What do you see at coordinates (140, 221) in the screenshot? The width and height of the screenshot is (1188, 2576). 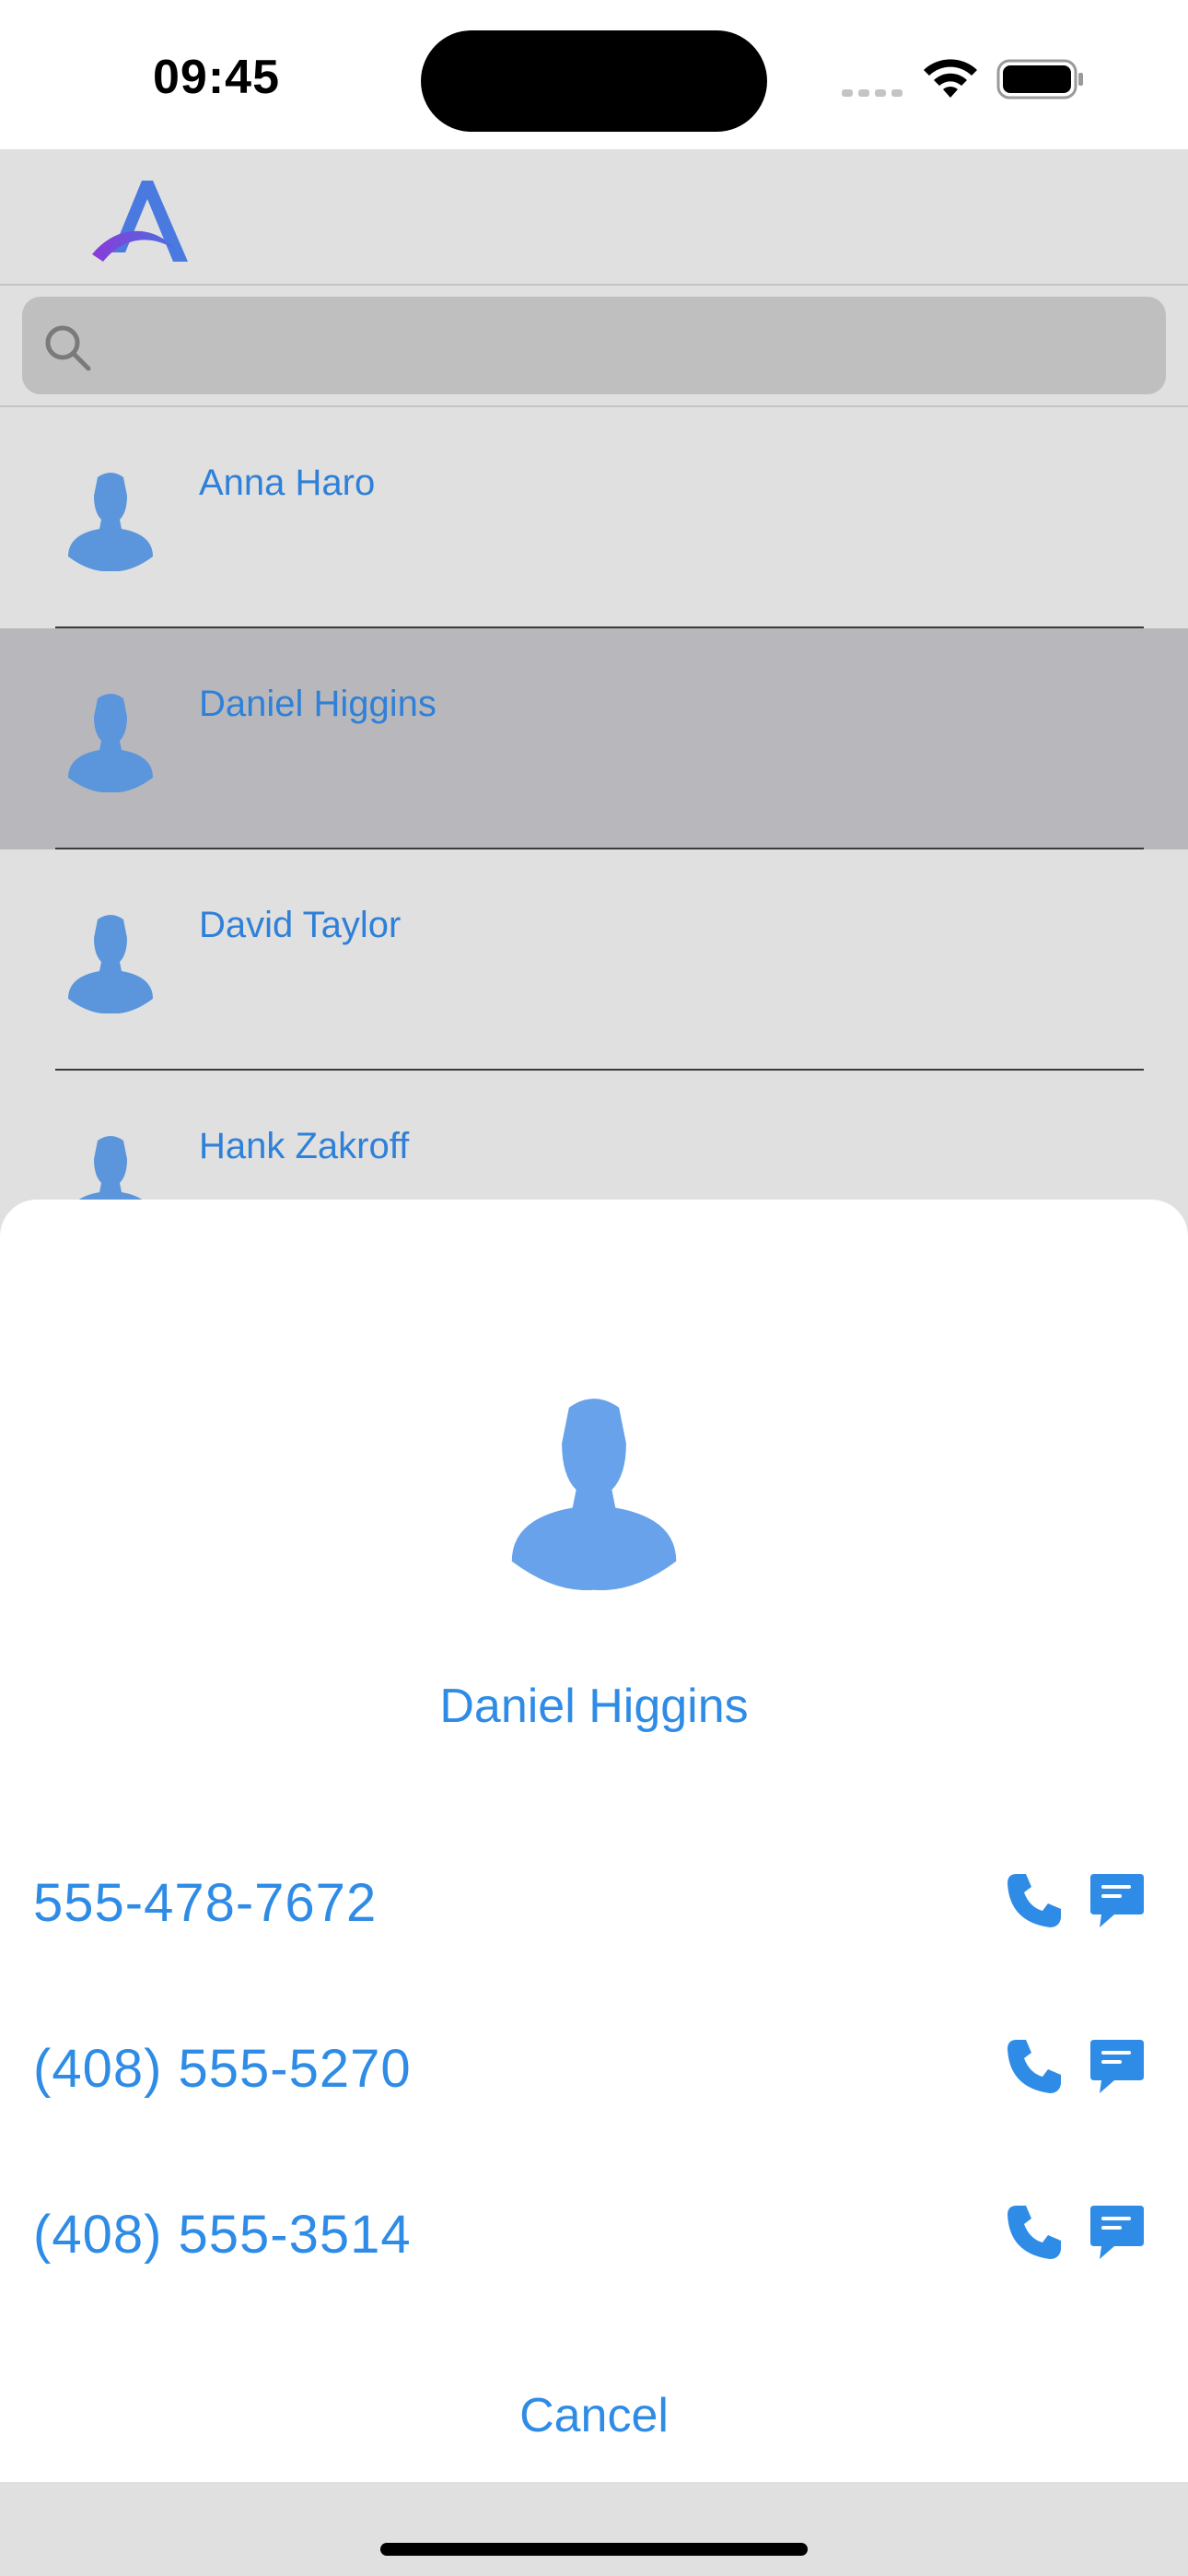 I see `app-logo-icon` at bounding box center [140, 221].